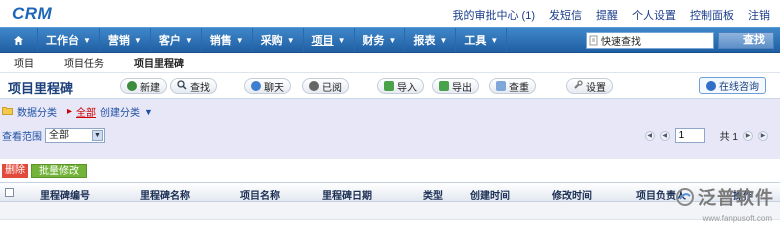 This screenshot has height=240, width=780. Describe the element at coordinates (490, 194) in the screenshot. I see `column-header: 创建时间` at that location.